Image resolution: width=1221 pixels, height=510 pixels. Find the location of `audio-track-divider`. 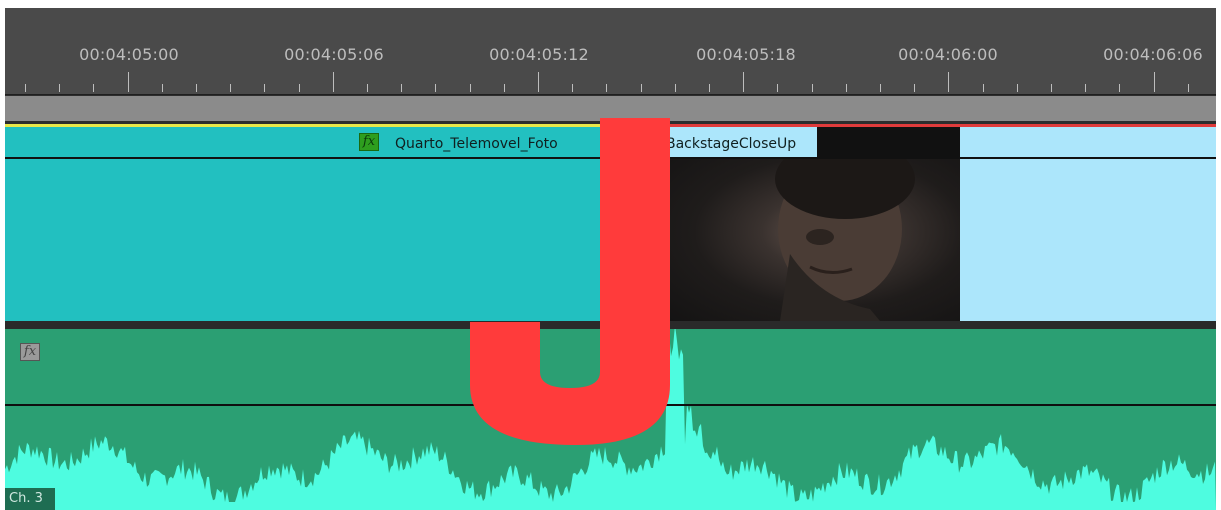

audio-track-divider is located at coordinates (610, 405).